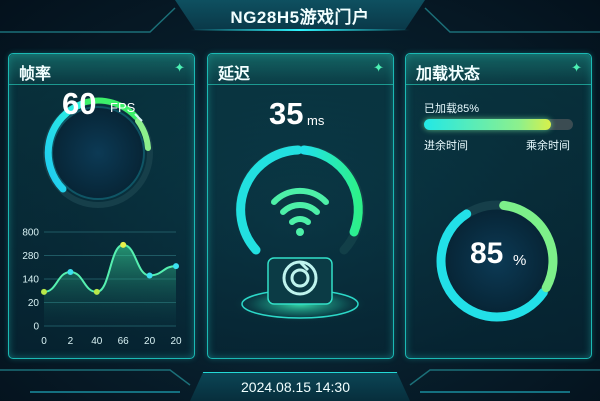 The width and height of the screenshot is (600, 401). I want to click on loading-panel-title: 加载状态, so click(448, 74).